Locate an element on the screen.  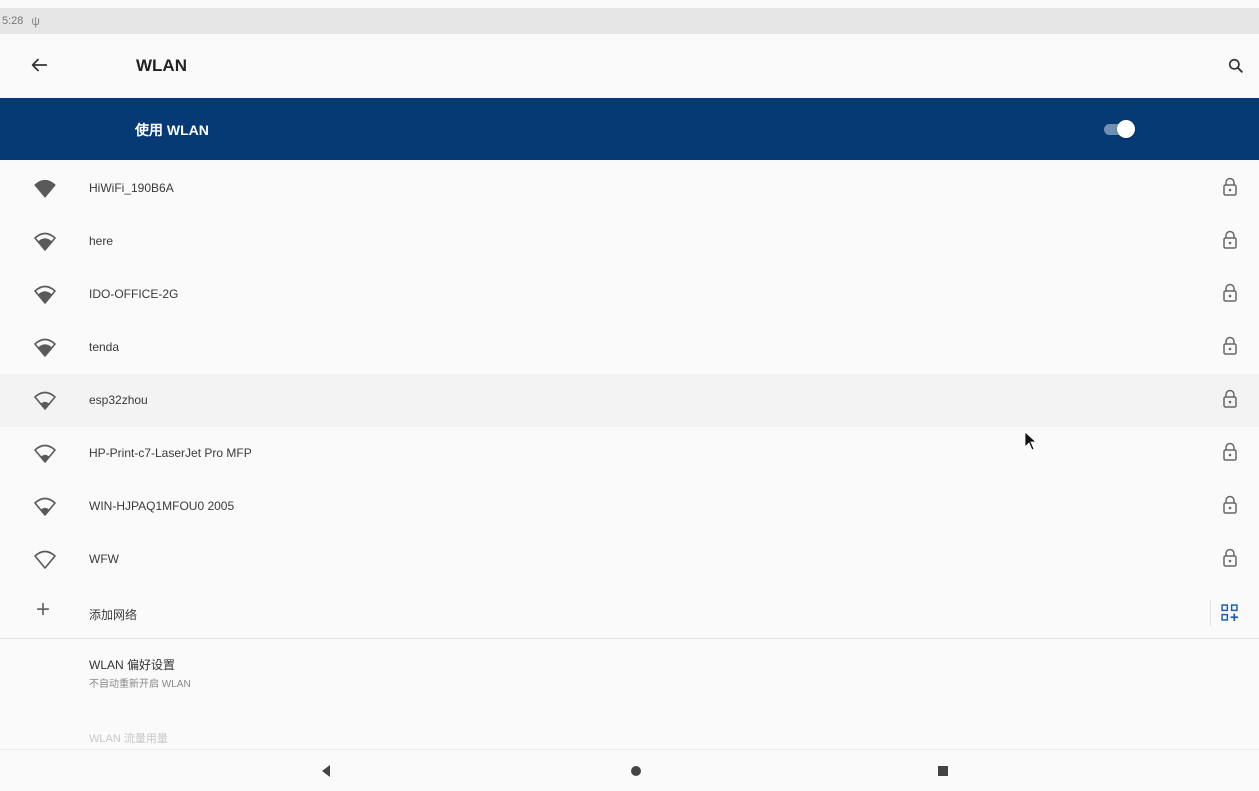
network-ssid: here is located at coordinates (101, 241).